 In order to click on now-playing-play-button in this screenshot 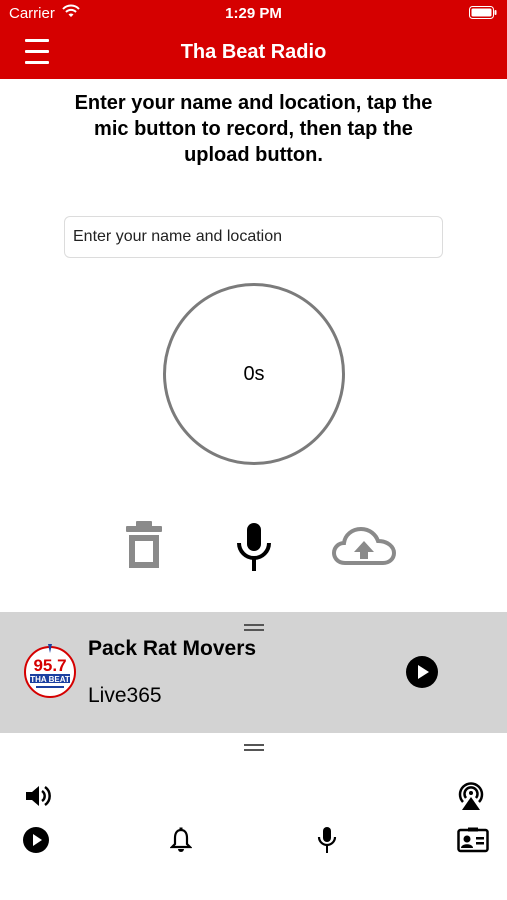, I will do `click(422, 672)`.